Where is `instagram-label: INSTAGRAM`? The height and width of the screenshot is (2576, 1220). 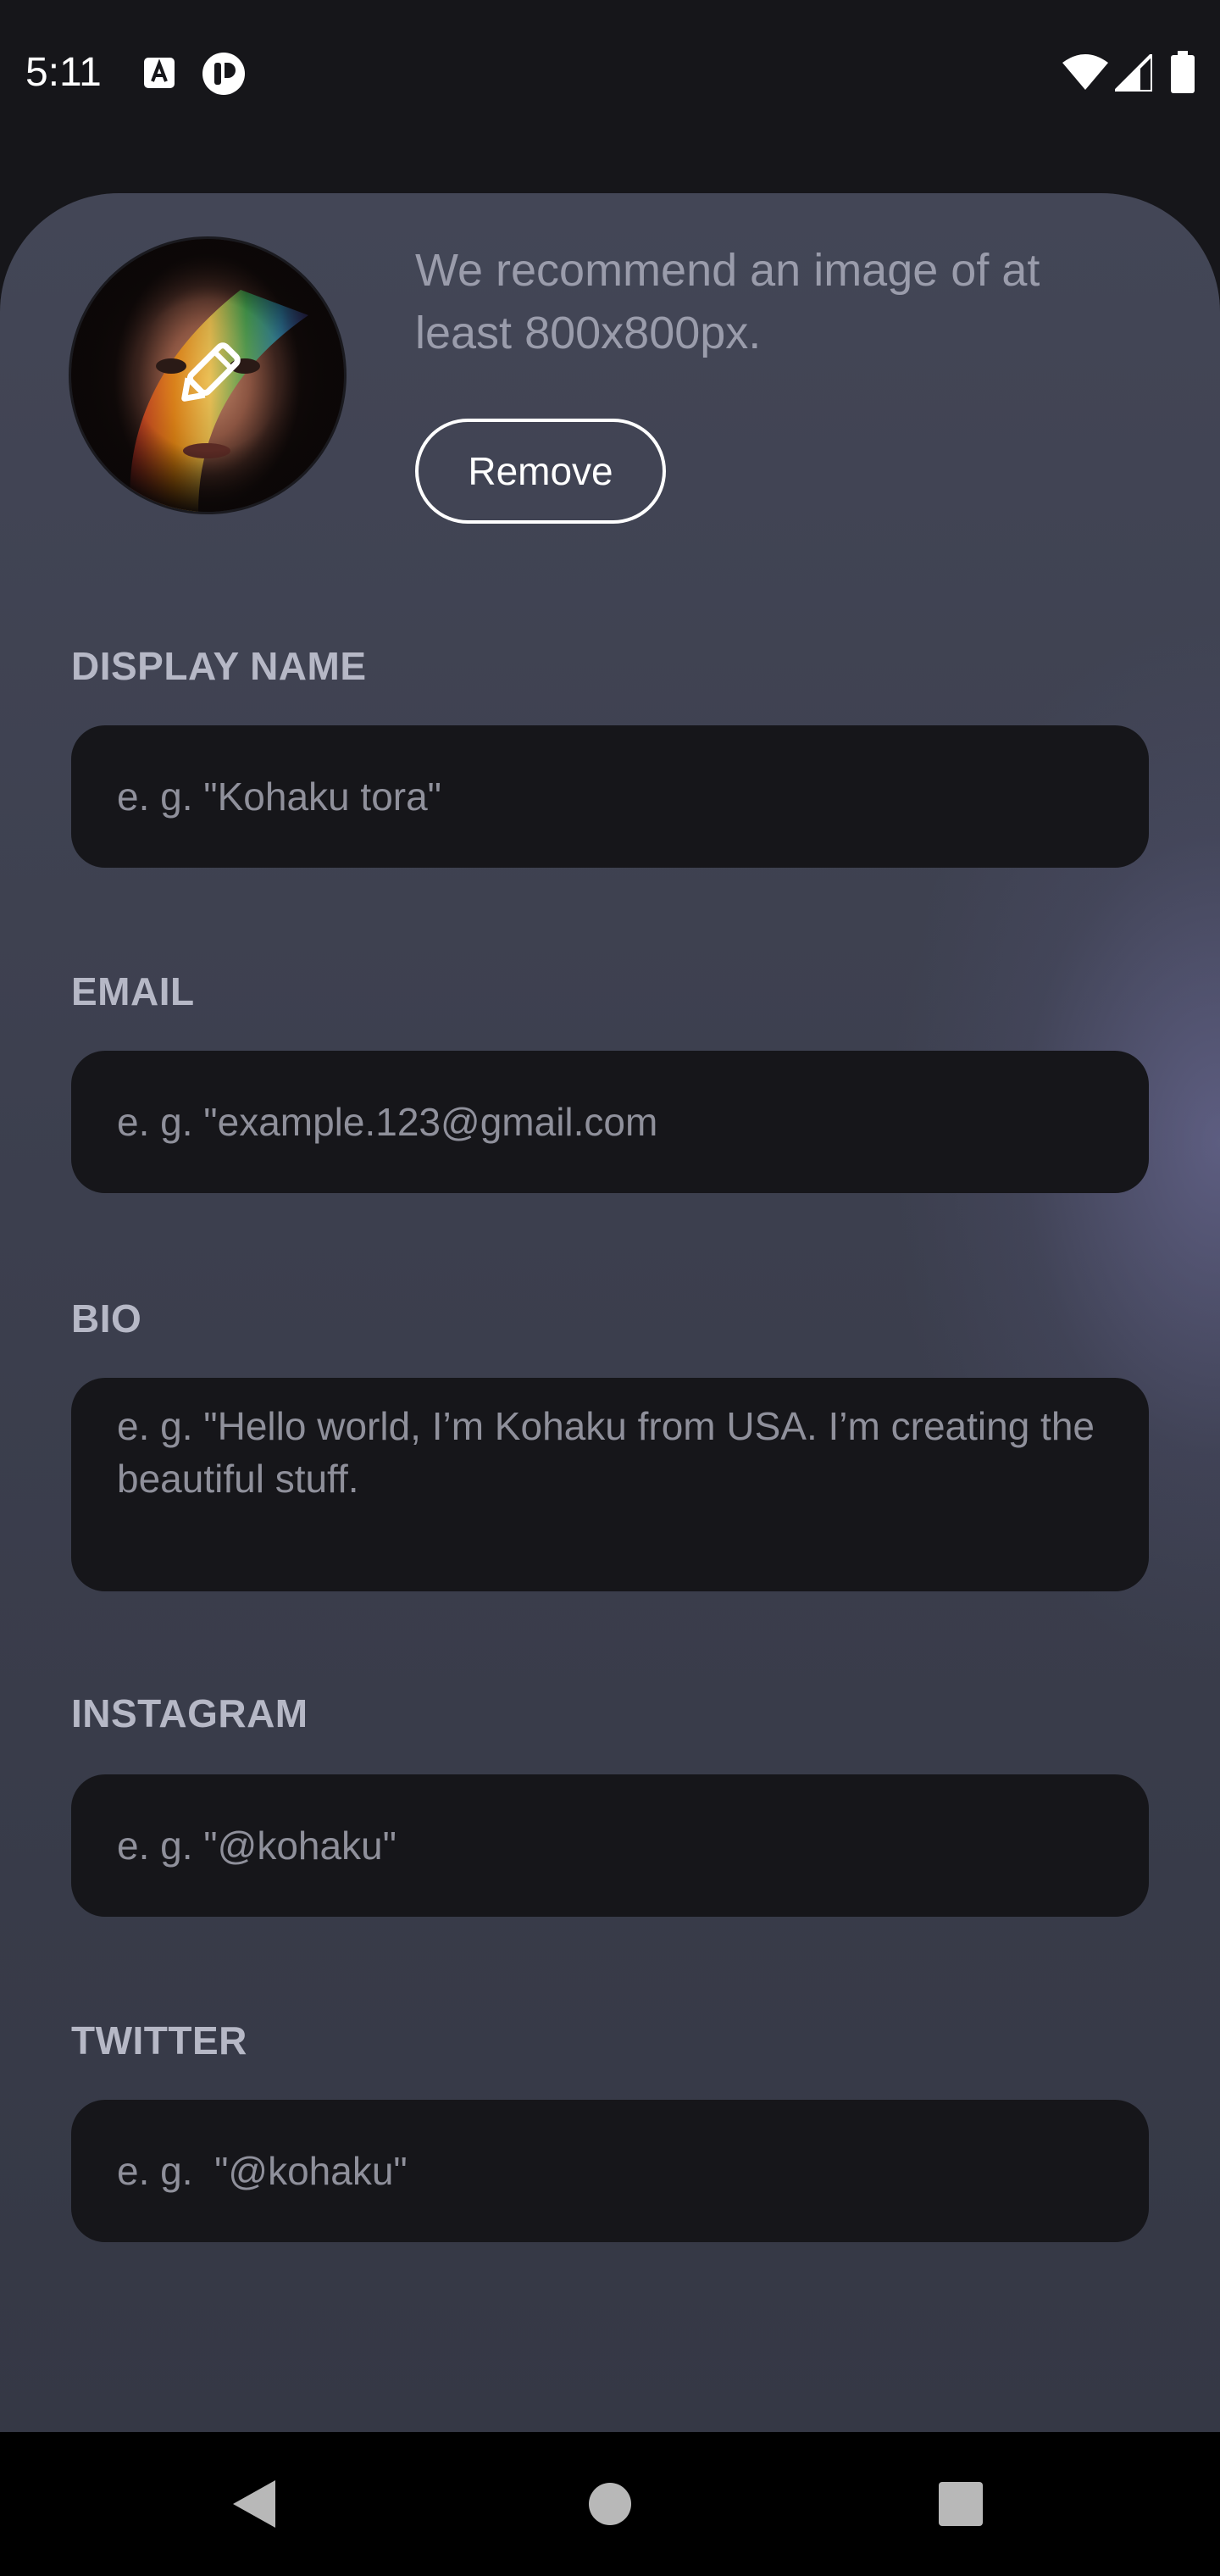
instagram-label: INSTAGRAM is located at coordinates (189, 1713).